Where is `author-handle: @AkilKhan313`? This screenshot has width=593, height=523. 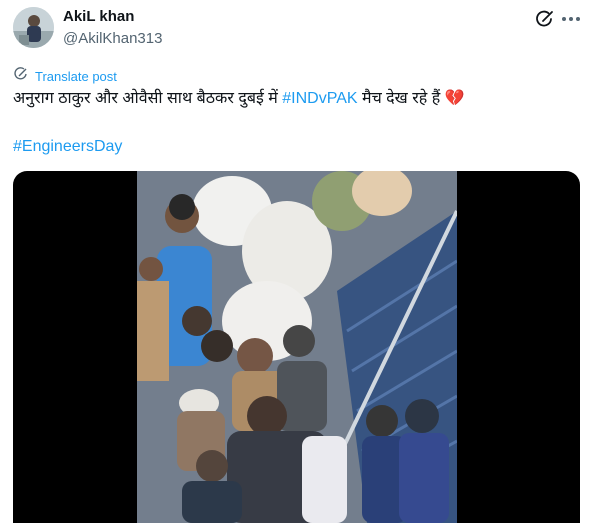 author-handle: @AkilKhan313 is located at coordinates (112, 38).